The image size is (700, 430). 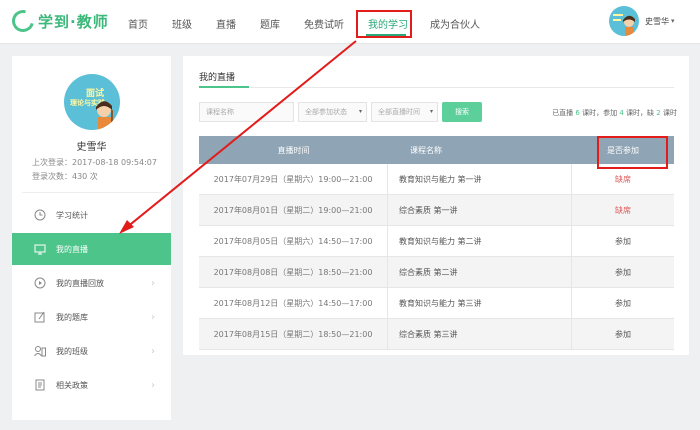 What do you see at coordinates (73, 21) in the screenshot?
I see `logo-text: 学到·教师` at bounding box center [73, 21].